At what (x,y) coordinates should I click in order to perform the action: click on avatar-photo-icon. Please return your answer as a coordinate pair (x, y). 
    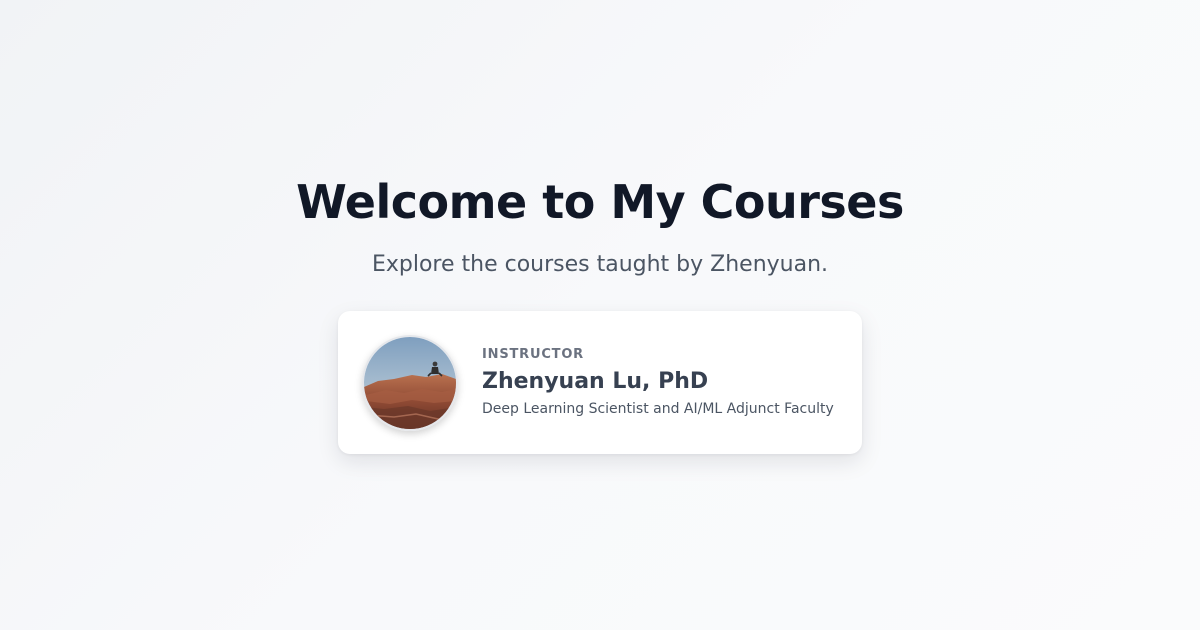
    Looking at the image, I should click on (410, 383).